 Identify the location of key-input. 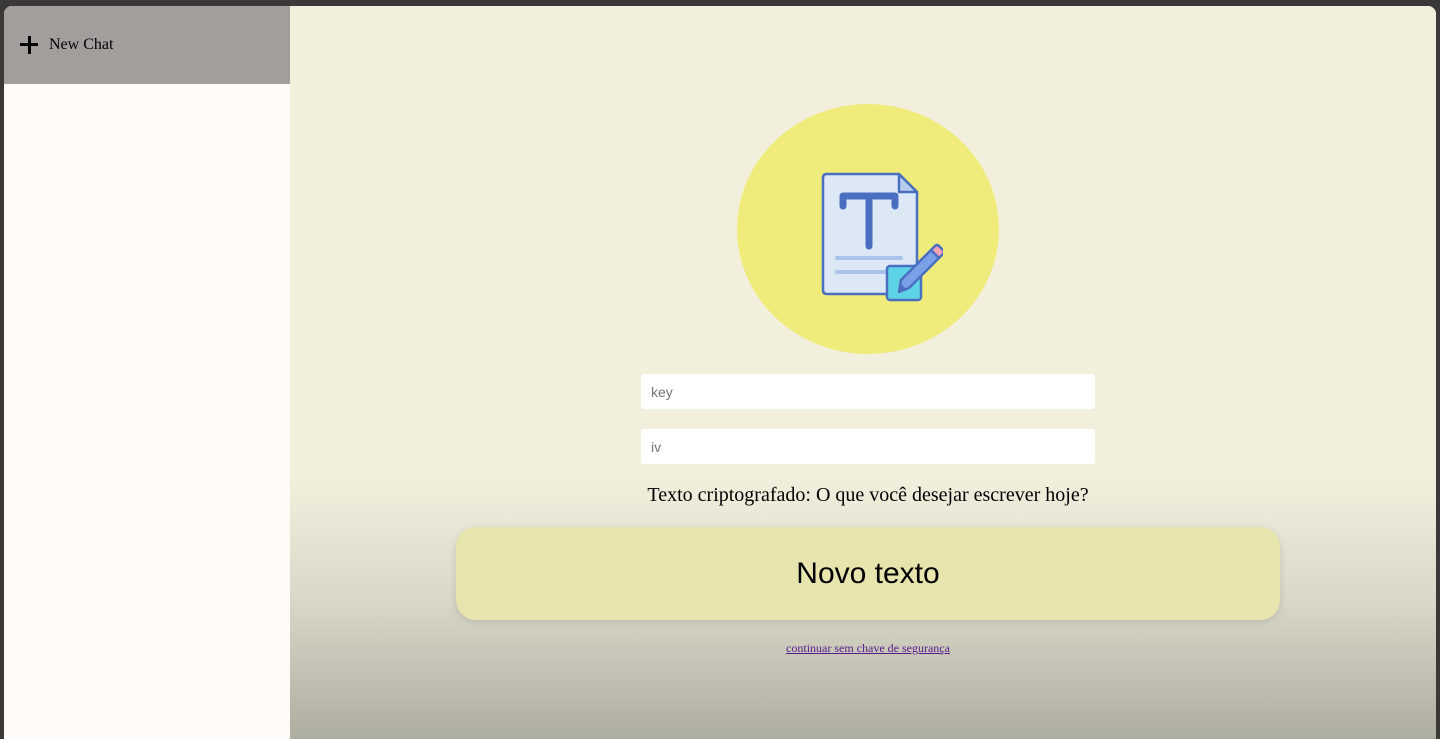
(868, 391).